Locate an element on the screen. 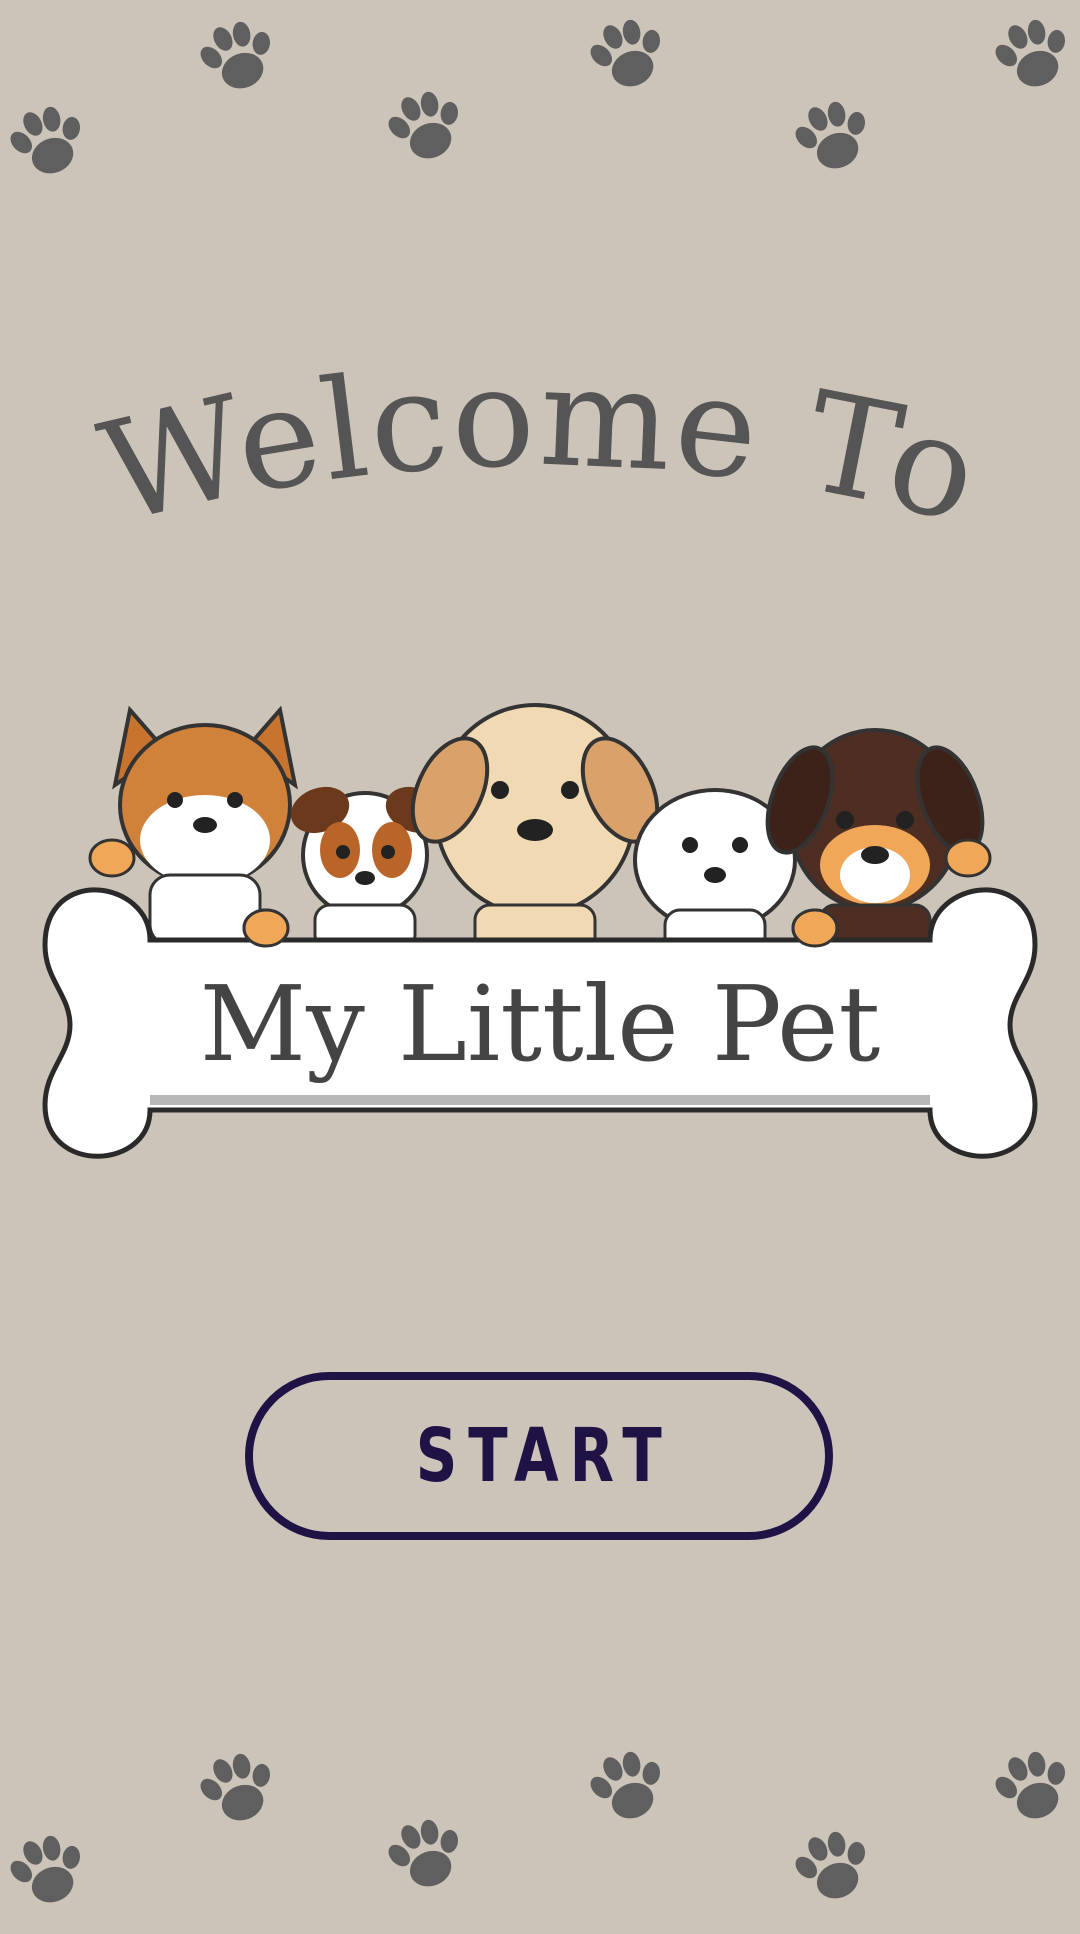  welcome-heading: Welcome To is located at coordinates (540, 460).